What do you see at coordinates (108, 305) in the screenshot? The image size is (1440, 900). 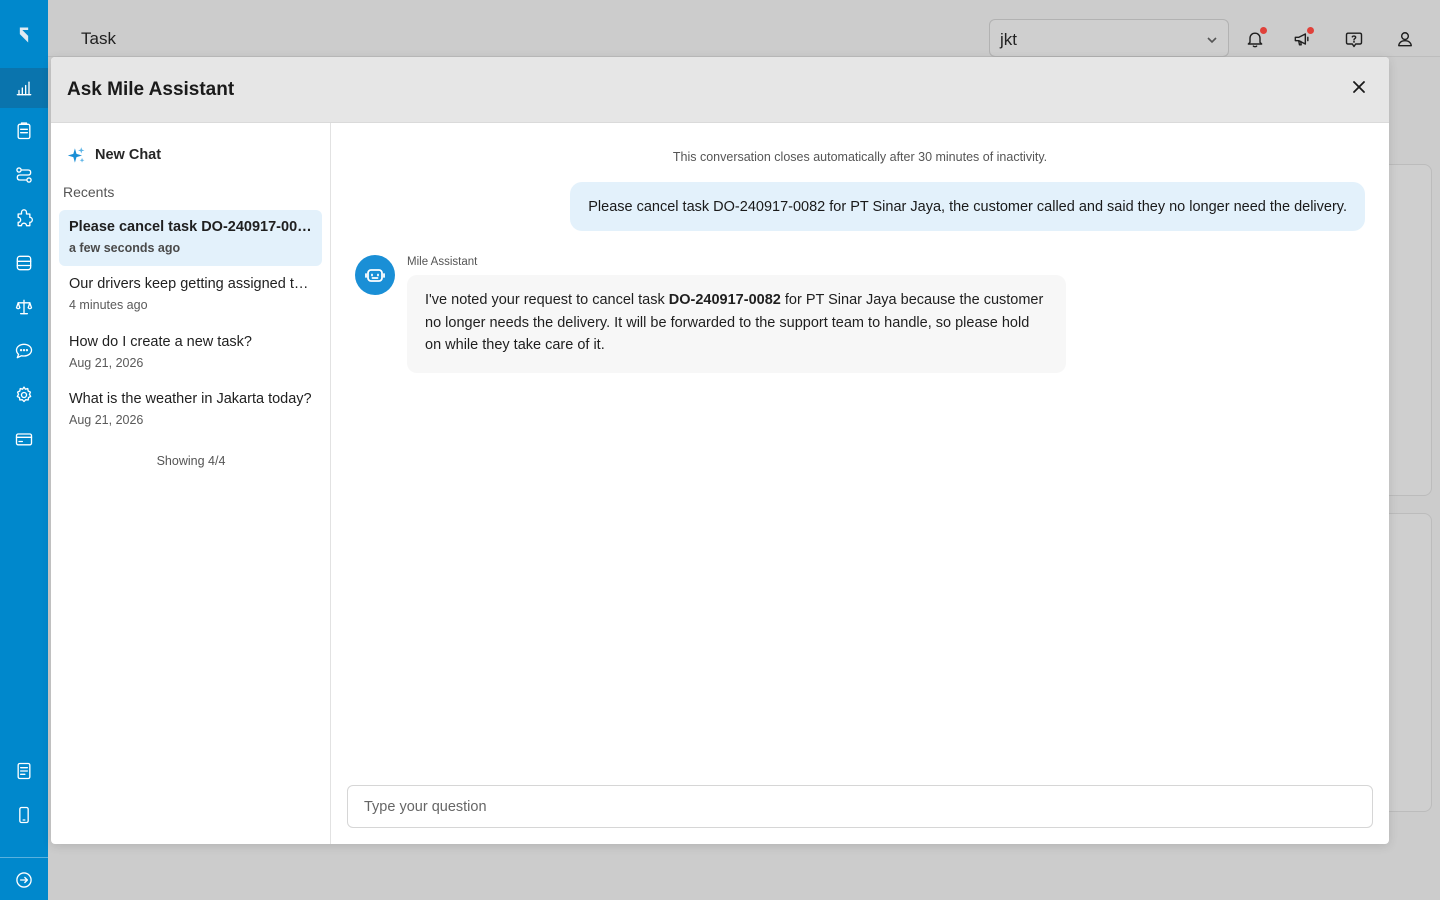 I see `recent-chat-time: 4 minutes ago` at bounding box center [108, 305].